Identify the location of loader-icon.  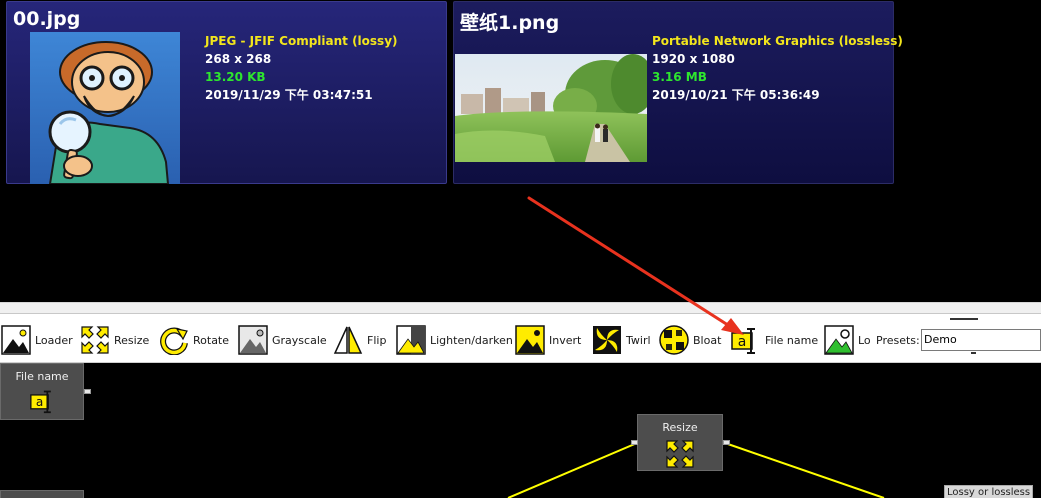
(16, 340).